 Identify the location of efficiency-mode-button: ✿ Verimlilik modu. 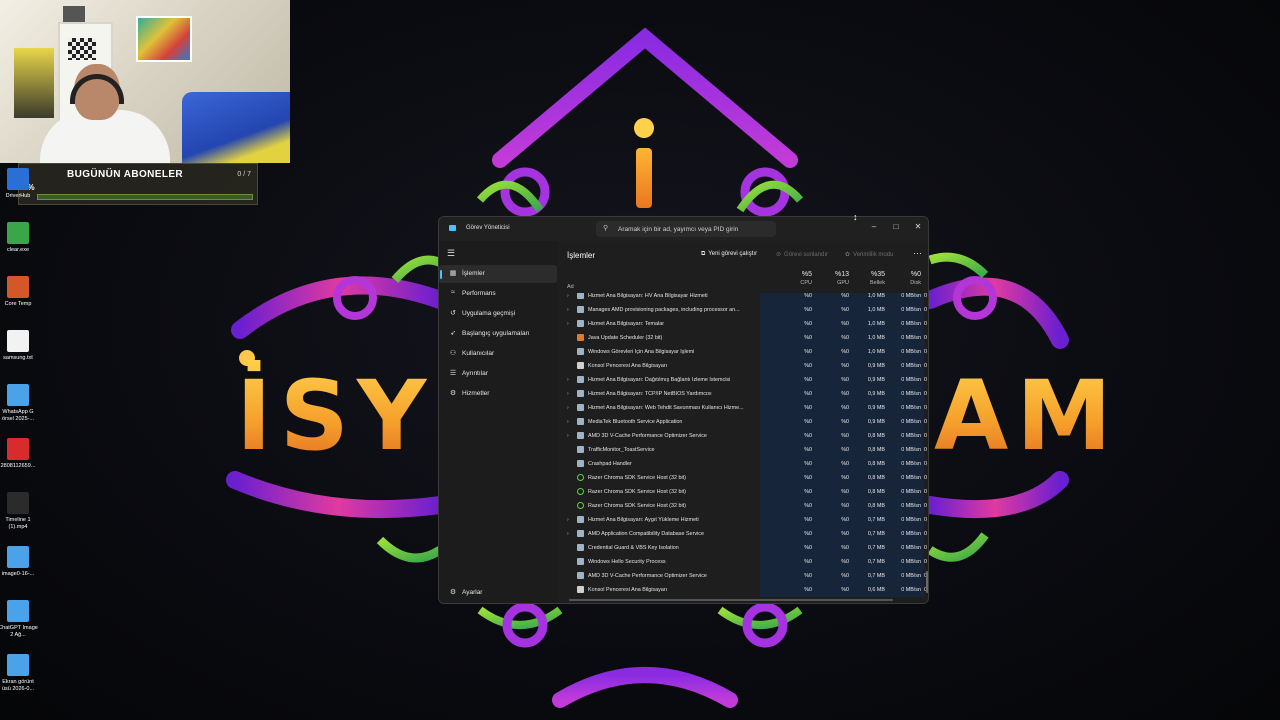
(869, 254).